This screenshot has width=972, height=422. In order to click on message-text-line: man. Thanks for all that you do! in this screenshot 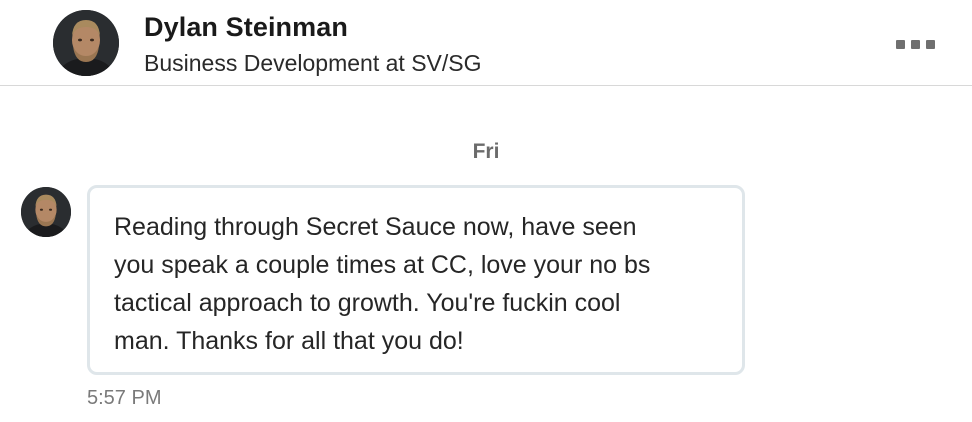, I will do `click(289, 341)`.